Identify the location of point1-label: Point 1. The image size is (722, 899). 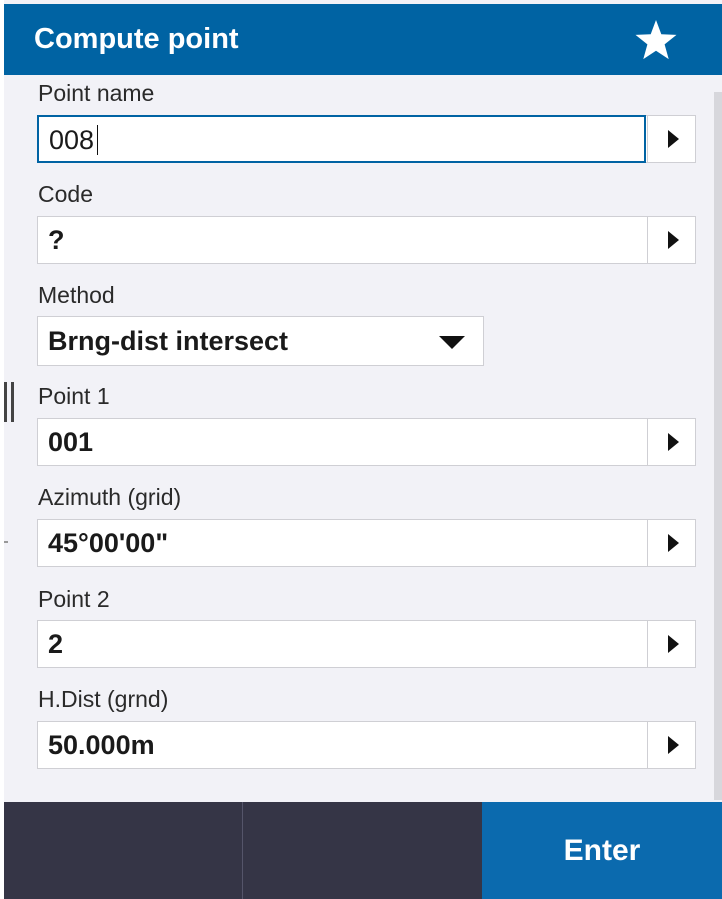
(74, 396).